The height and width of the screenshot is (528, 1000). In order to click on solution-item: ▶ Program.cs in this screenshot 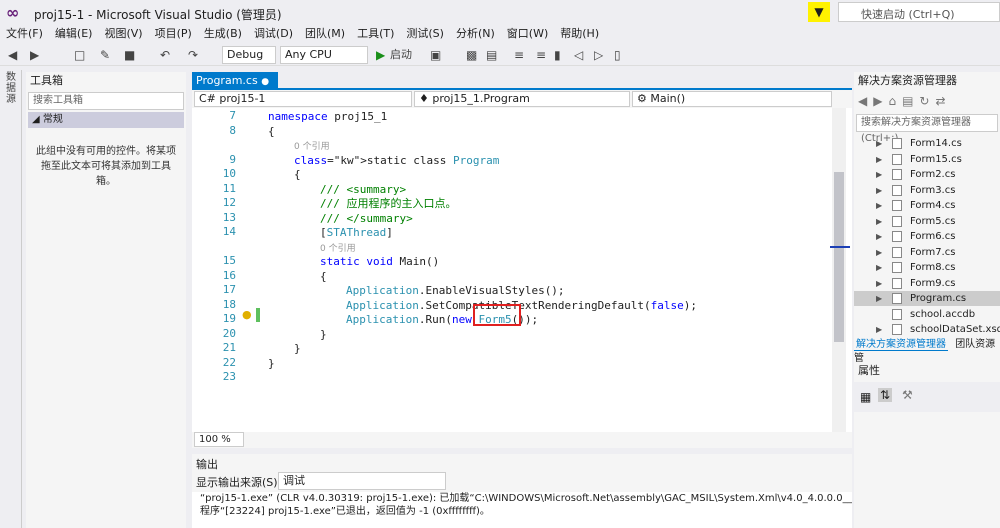, I will do `click(927, 298)`.